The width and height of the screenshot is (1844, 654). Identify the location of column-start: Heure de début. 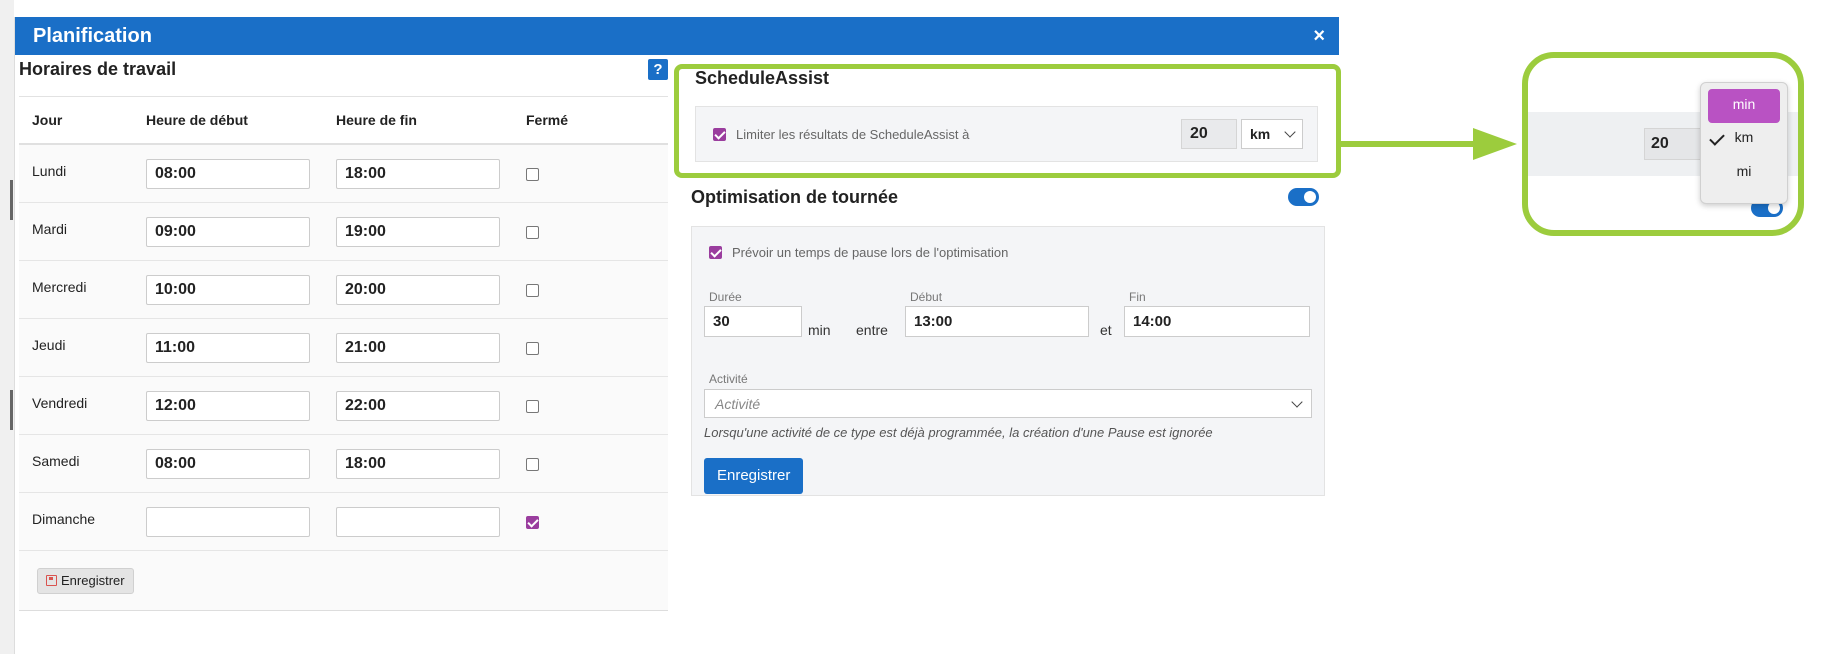
(197, 120).